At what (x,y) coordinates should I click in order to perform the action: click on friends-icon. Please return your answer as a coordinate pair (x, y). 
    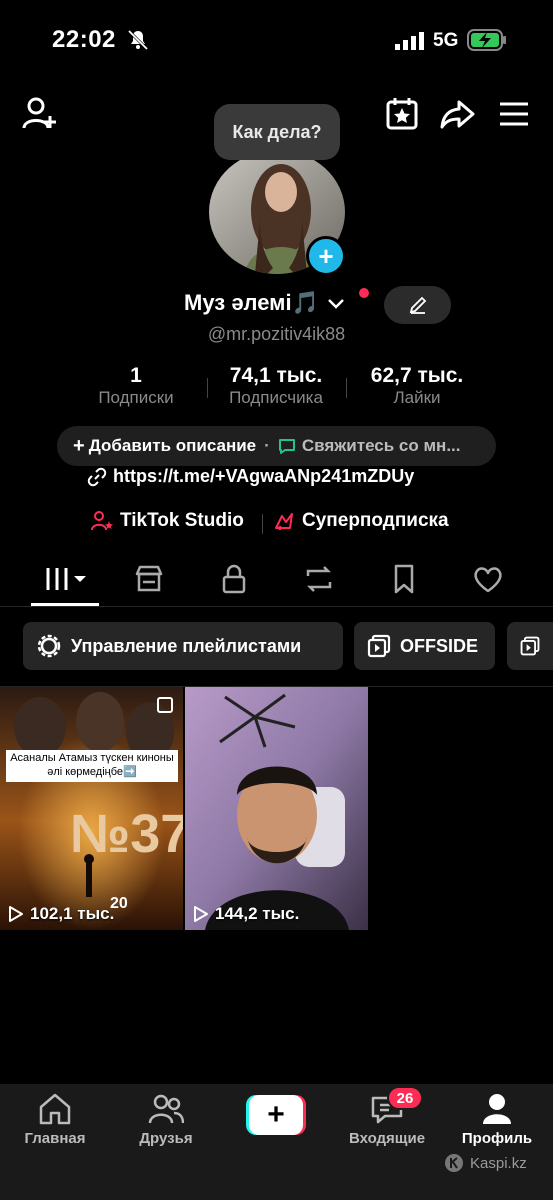
    Looking at the image, I should click on (166, 1109).